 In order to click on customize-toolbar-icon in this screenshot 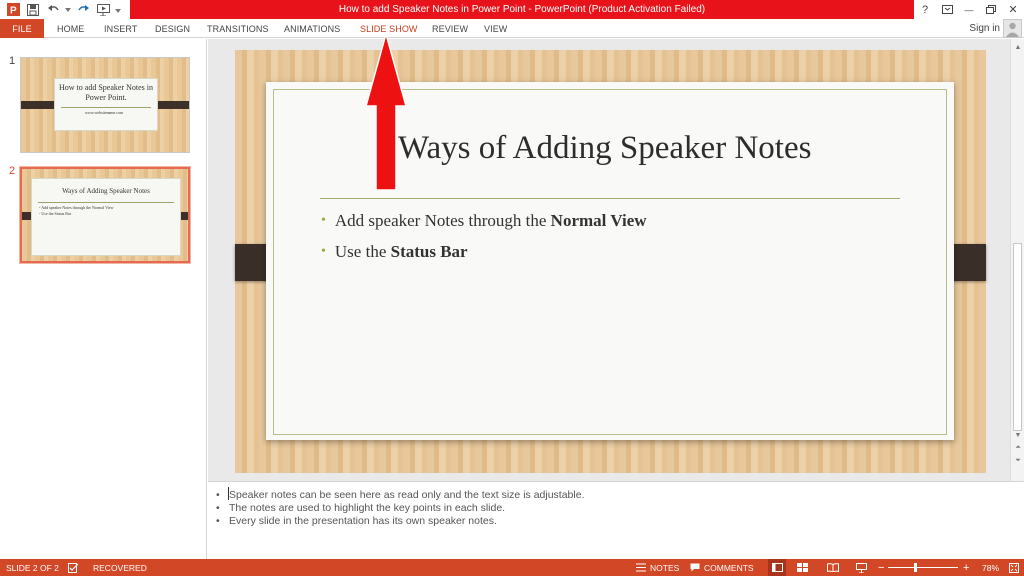, I will do `click(118, 9)`.